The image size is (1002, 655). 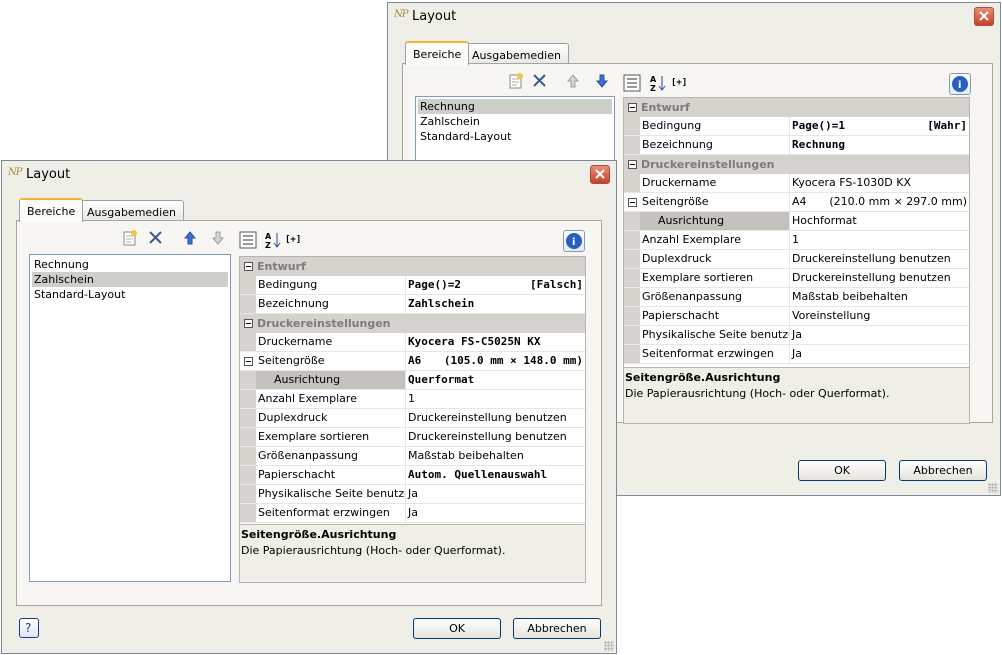 I want to click on property-value: Hochformat, so click(x=823, y=221).